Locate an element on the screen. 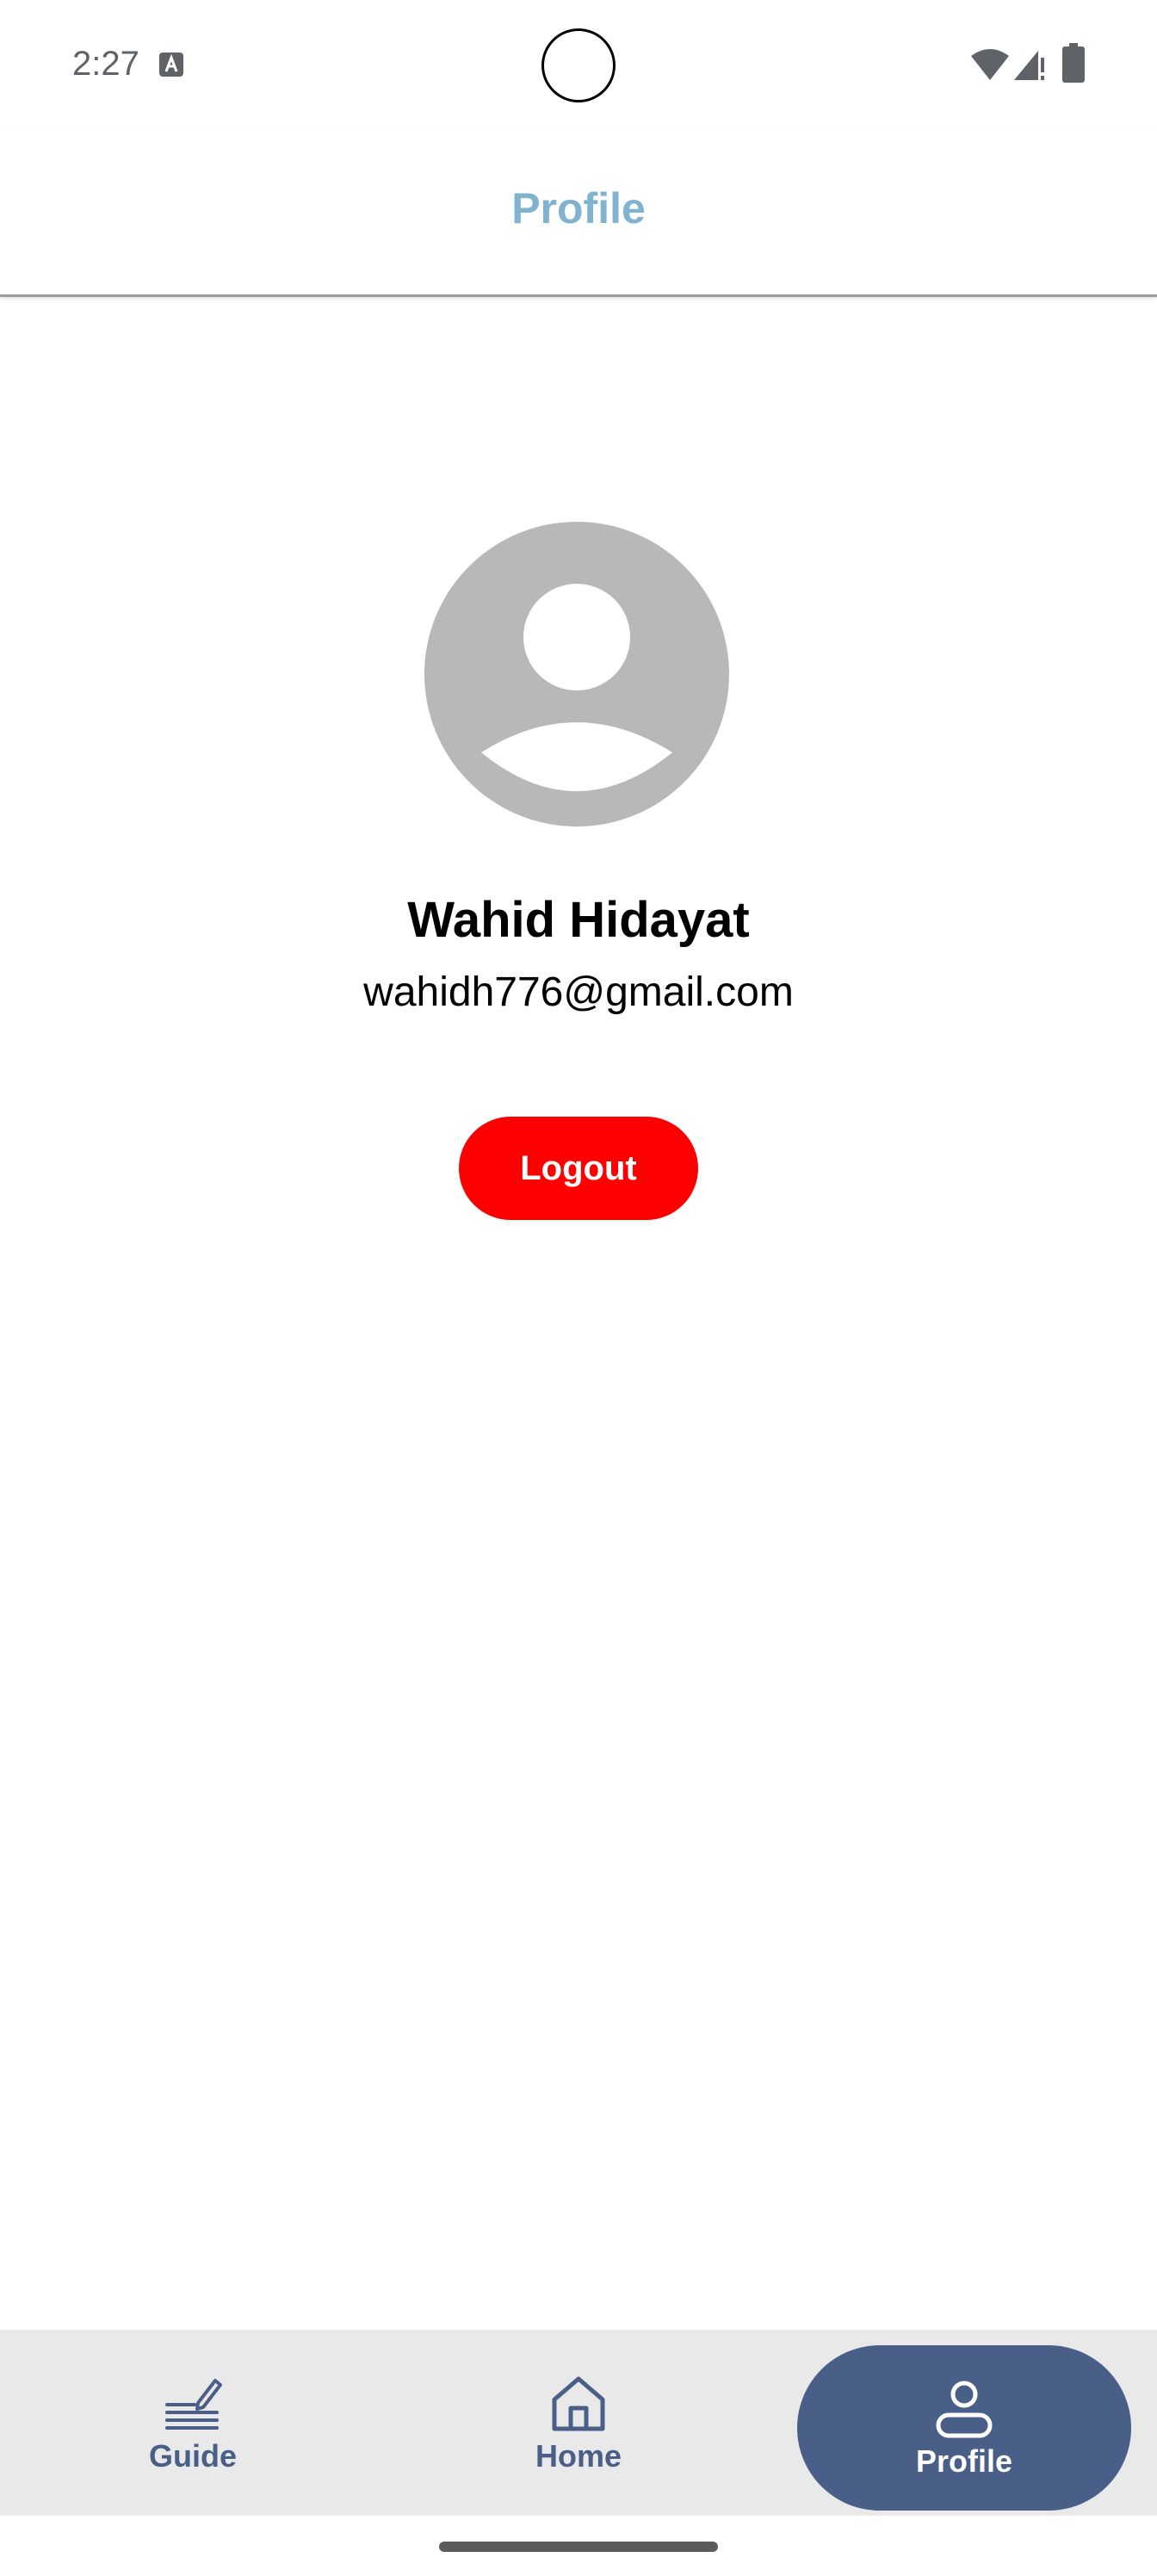 The height and width of the screenshot is (2576, 1157). wifi-icon is located at coordinates (990, 64).